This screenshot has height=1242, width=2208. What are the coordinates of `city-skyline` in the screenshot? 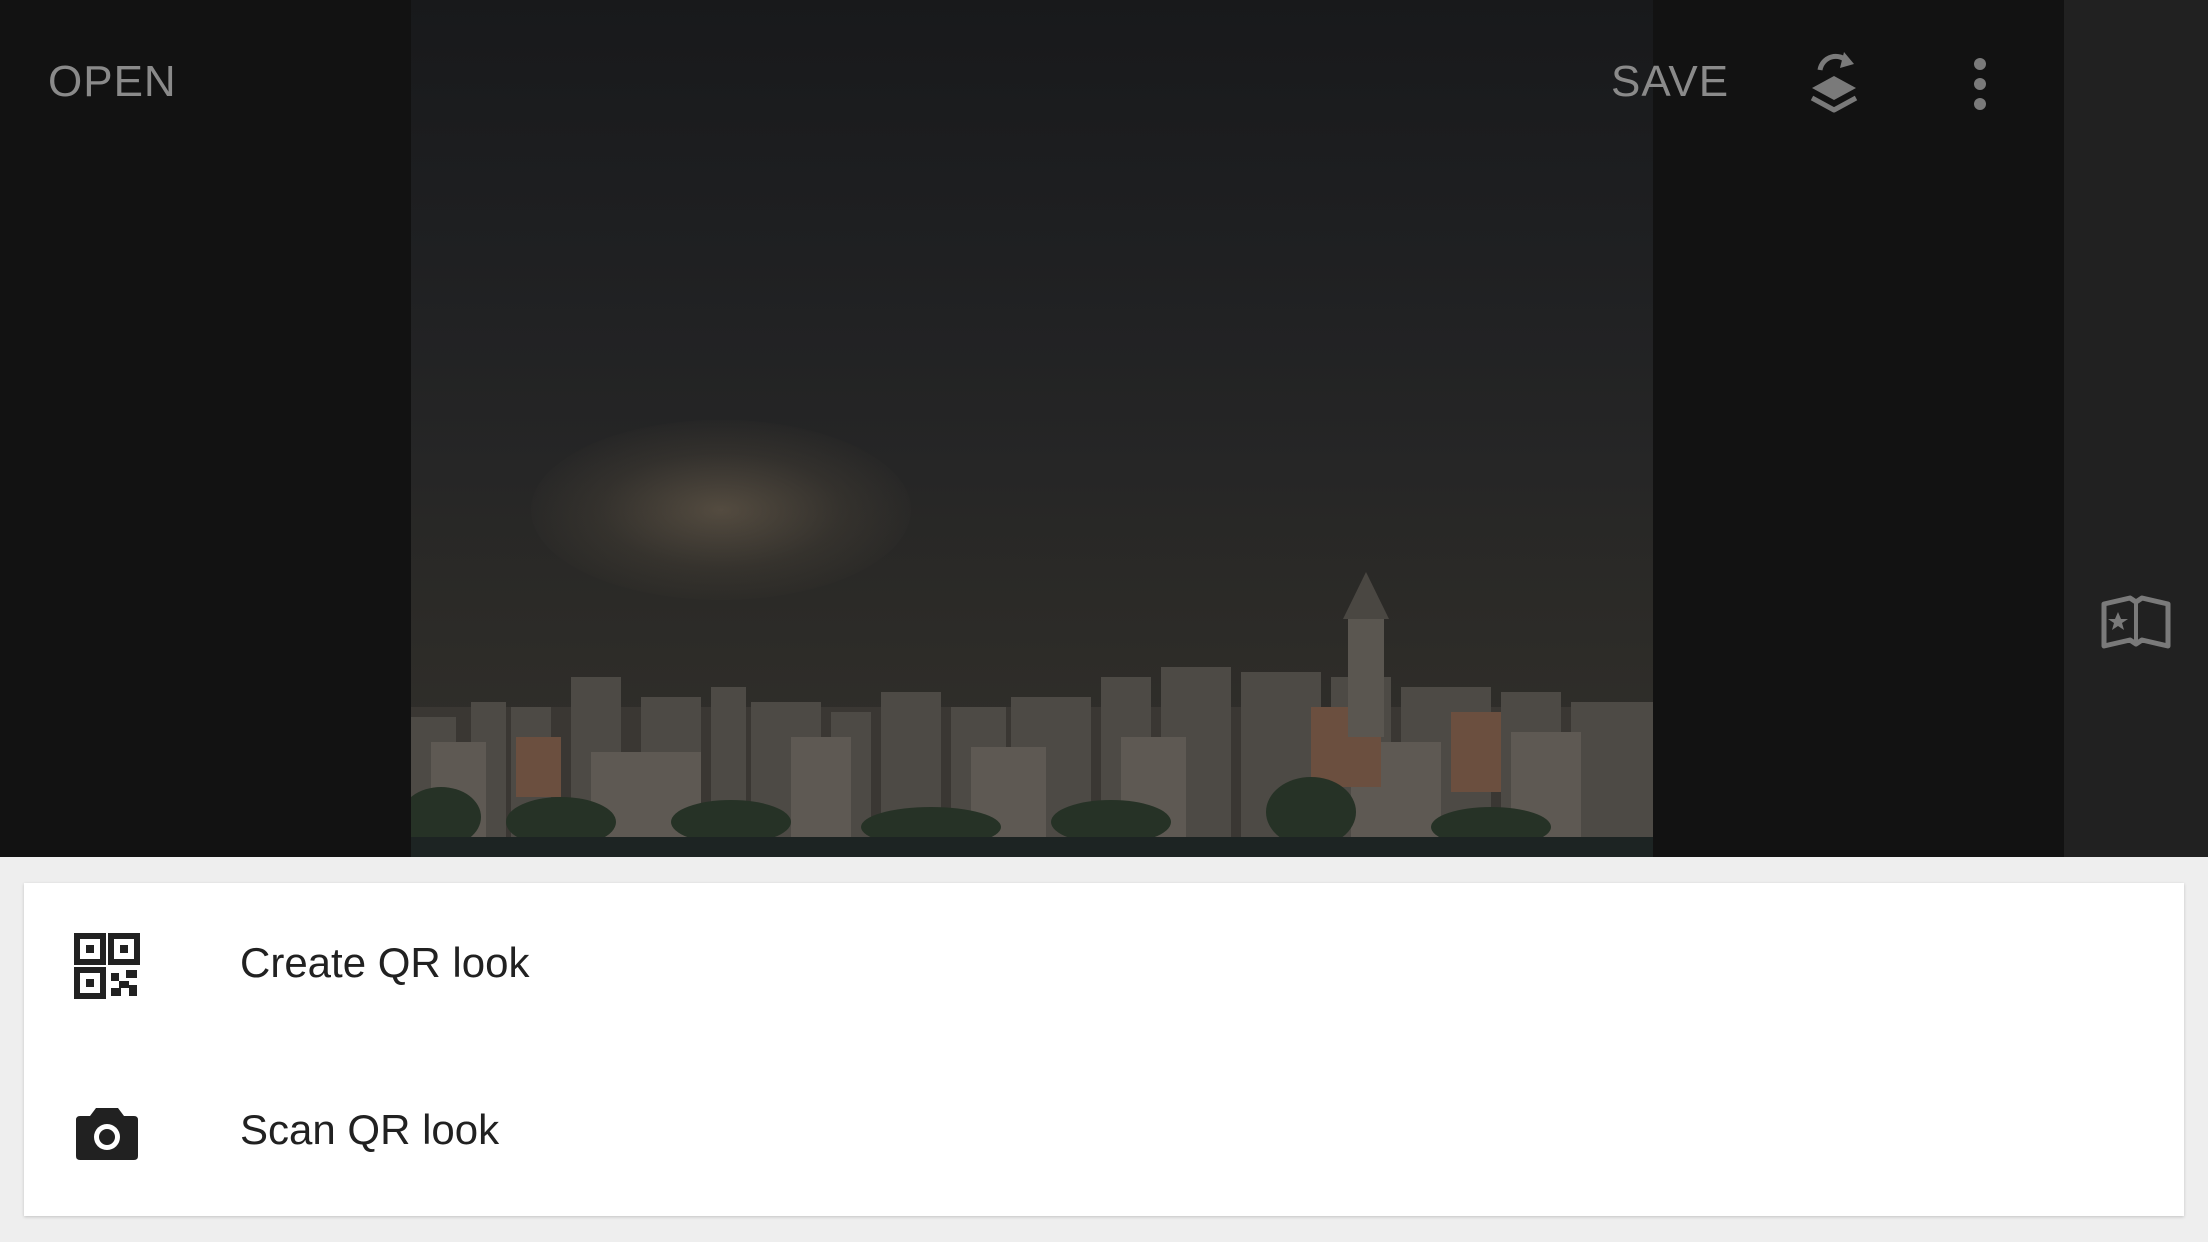 It's located at (1032, 714).